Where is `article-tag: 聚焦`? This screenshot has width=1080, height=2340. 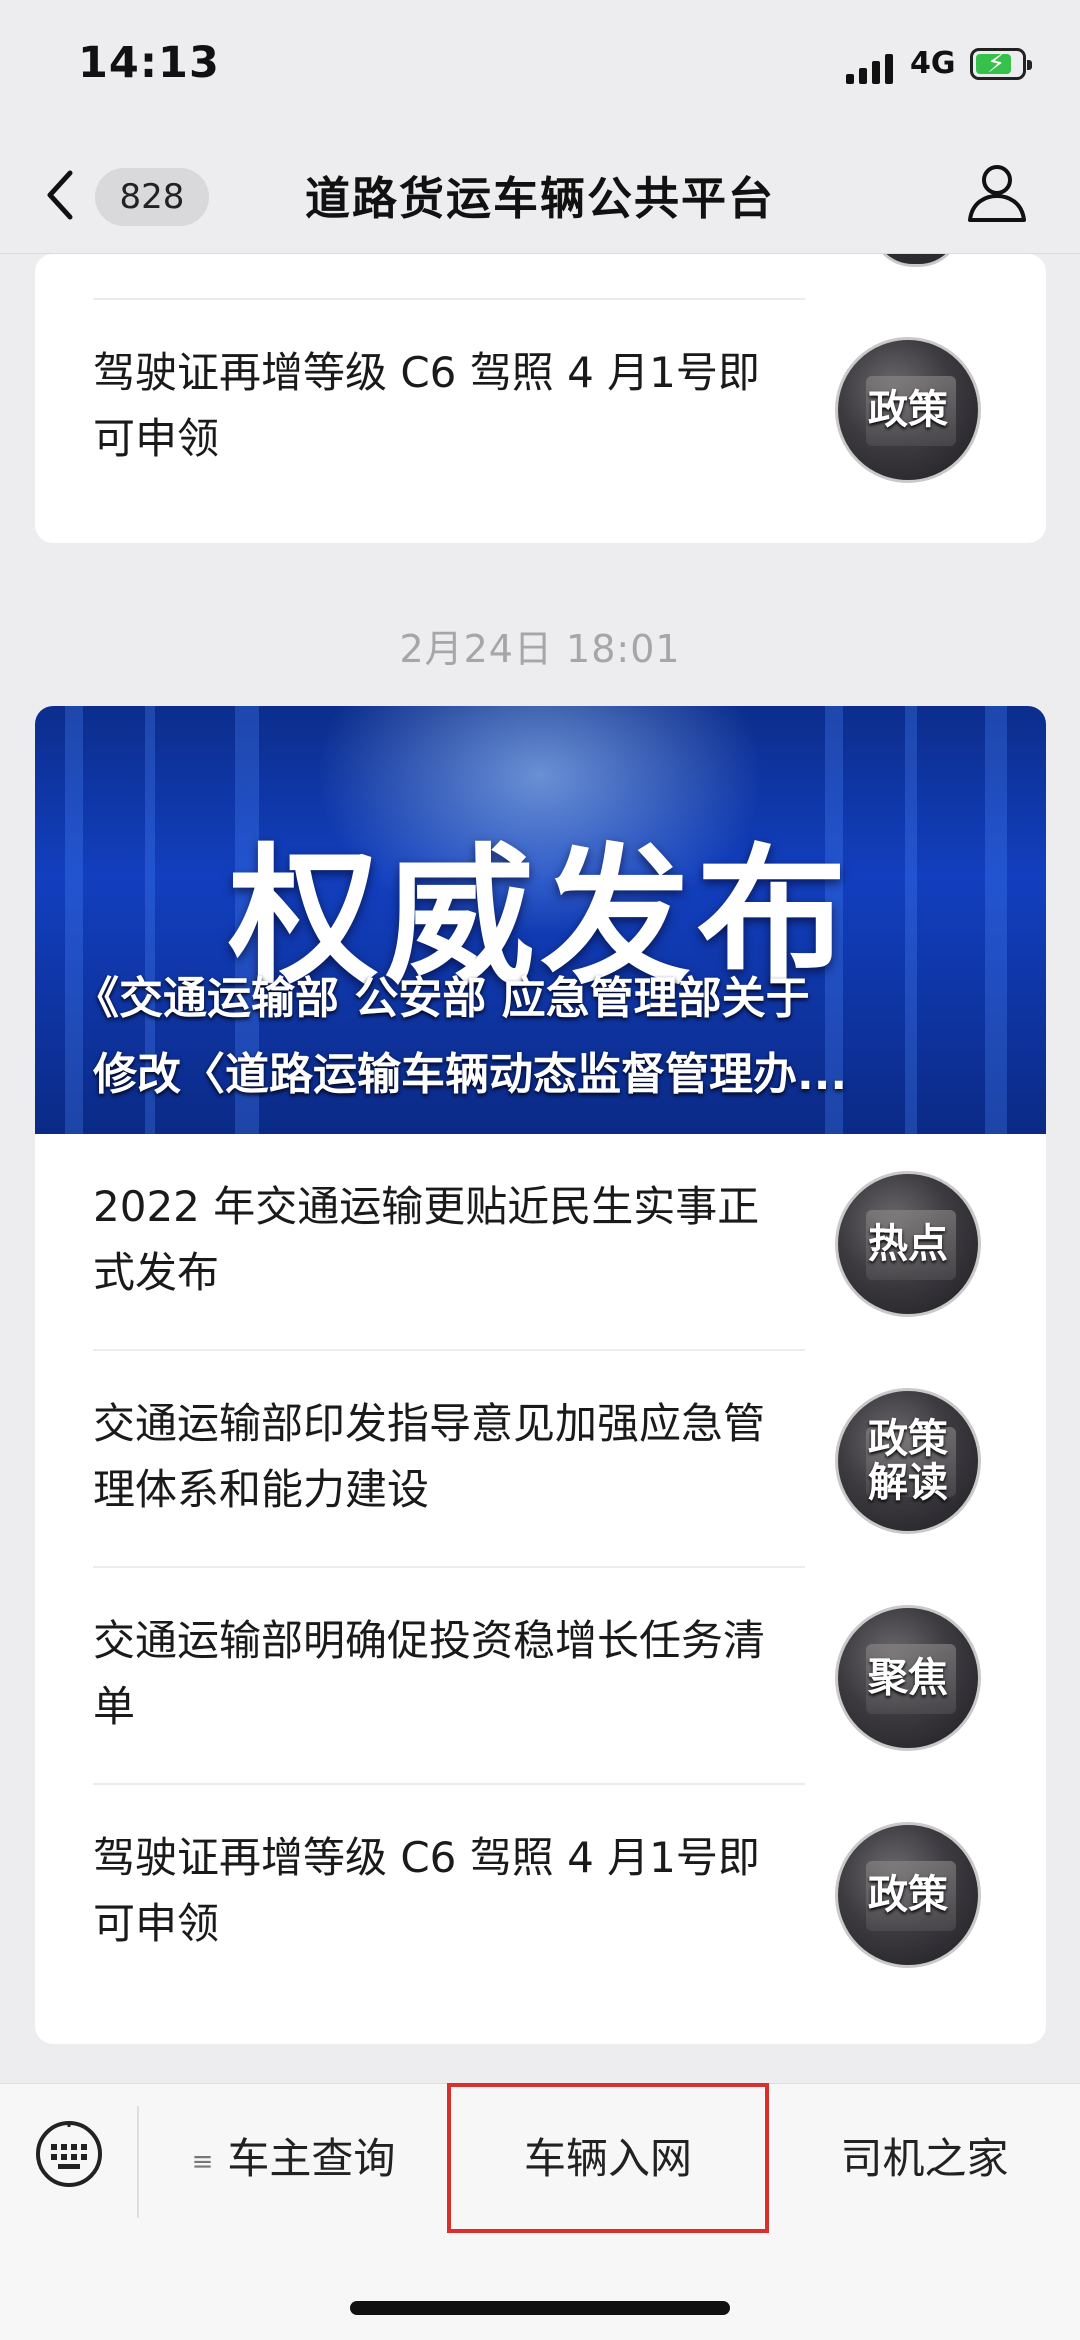
article-tag: 聚焦 is located at coordinates (908, 1678).